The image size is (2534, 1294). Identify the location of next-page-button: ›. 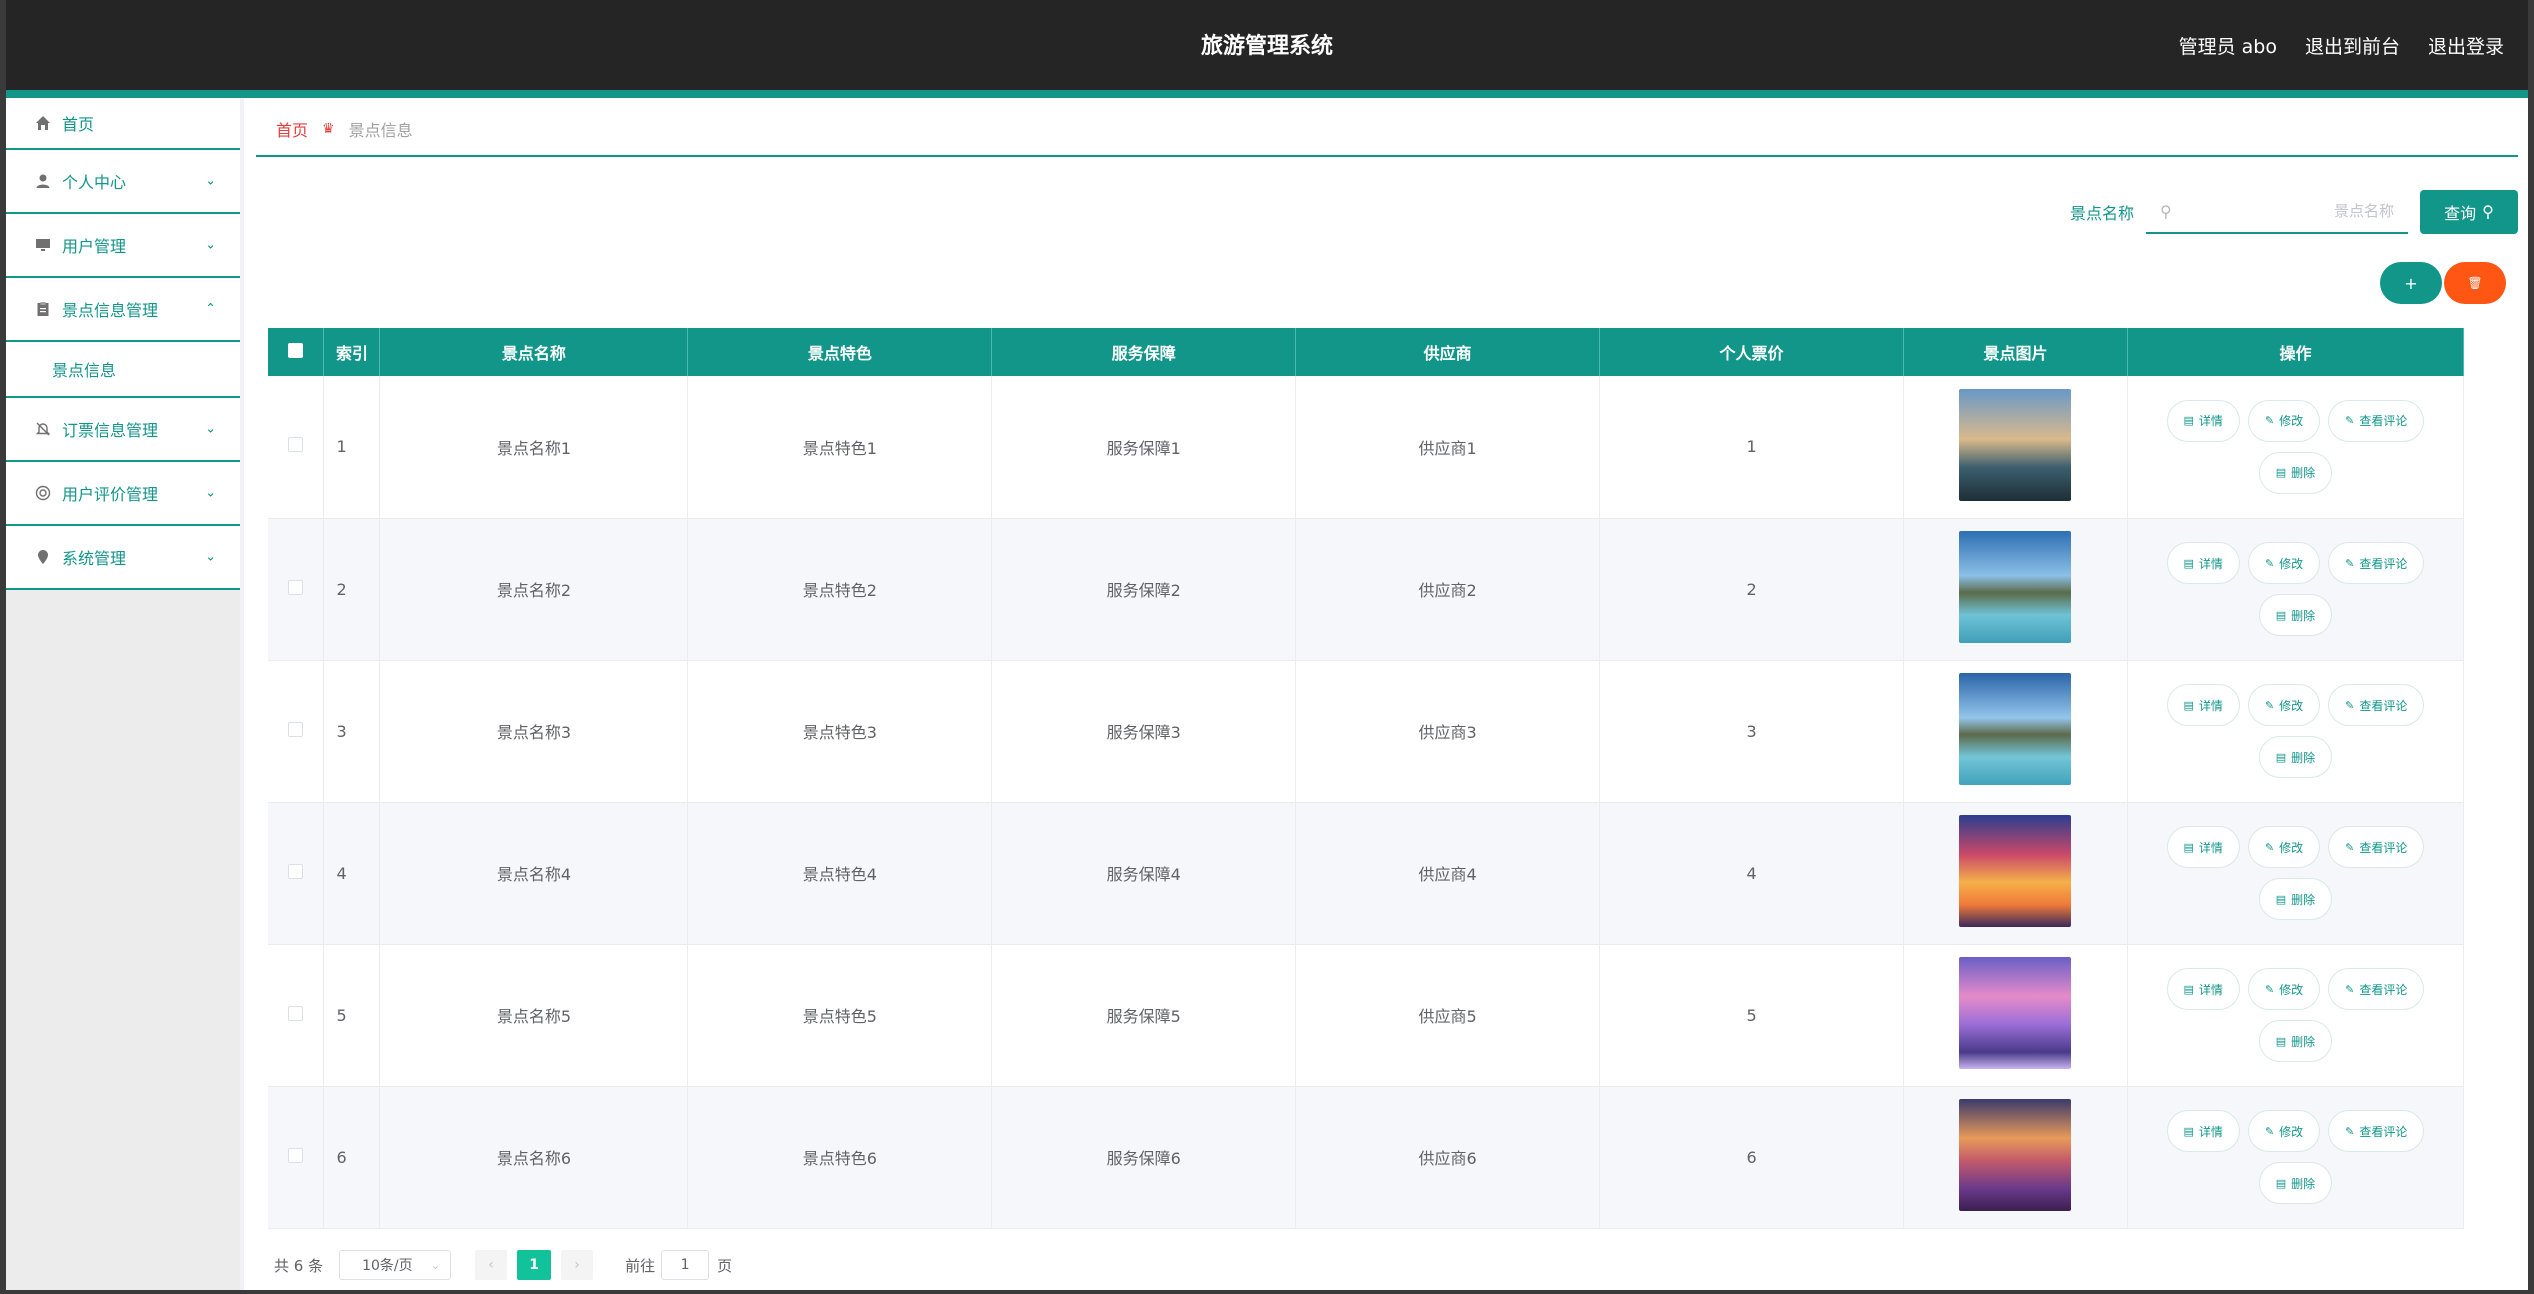
(577, 1265).